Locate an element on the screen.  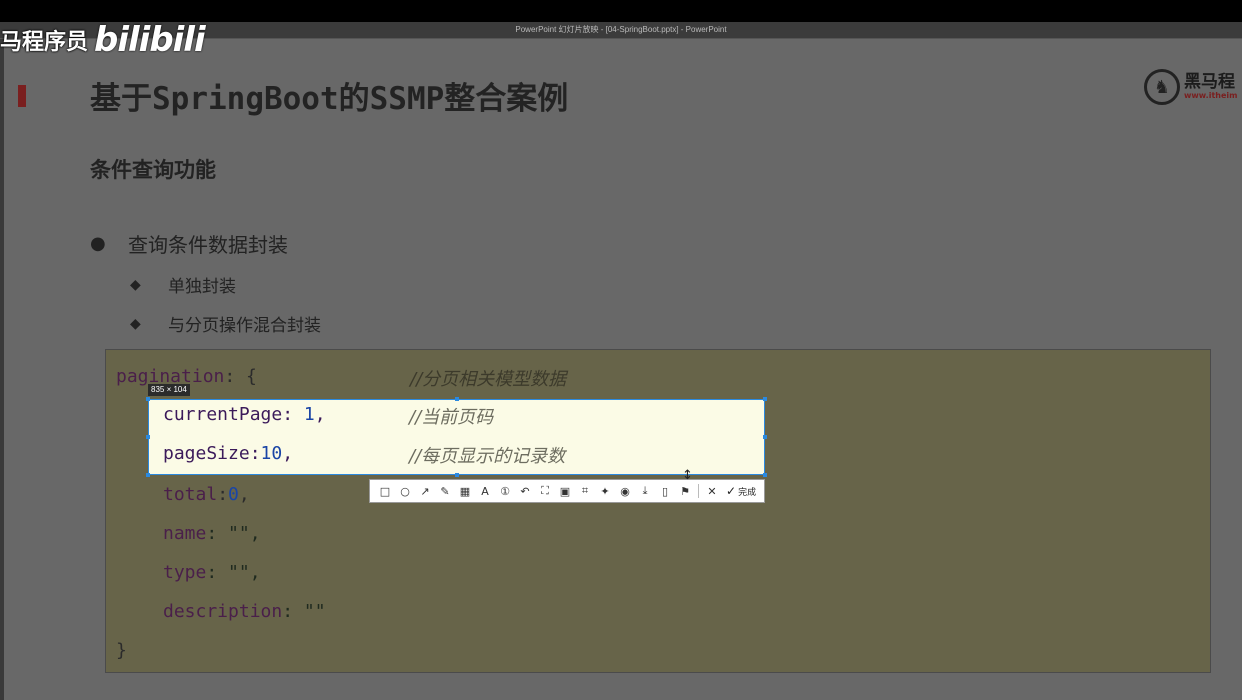
sub-bullet-text: 与分页操作混合封装 is located at coordinates (244, 326).